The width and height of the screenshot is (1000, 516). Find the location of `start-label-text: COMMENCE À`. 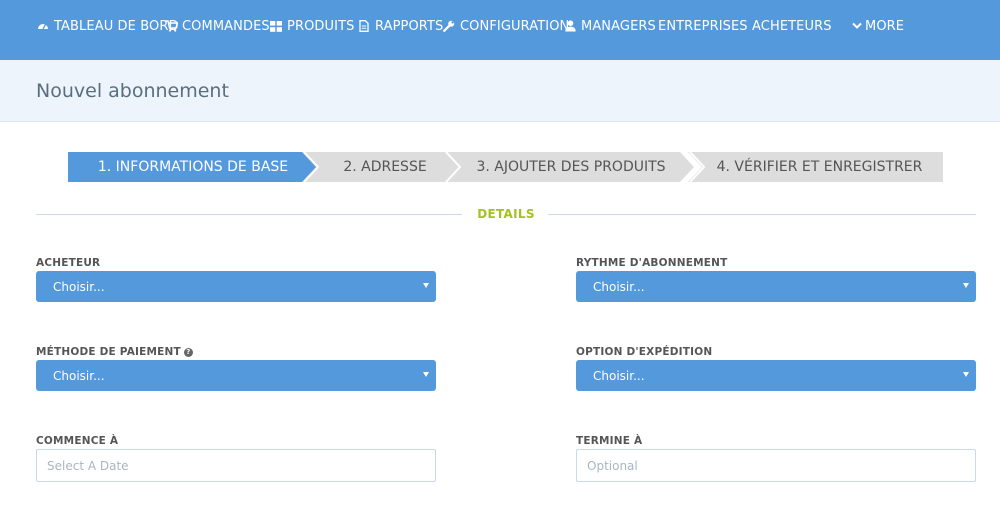

start-label-text: COMMENCE À is located at coordinates (77, 441).